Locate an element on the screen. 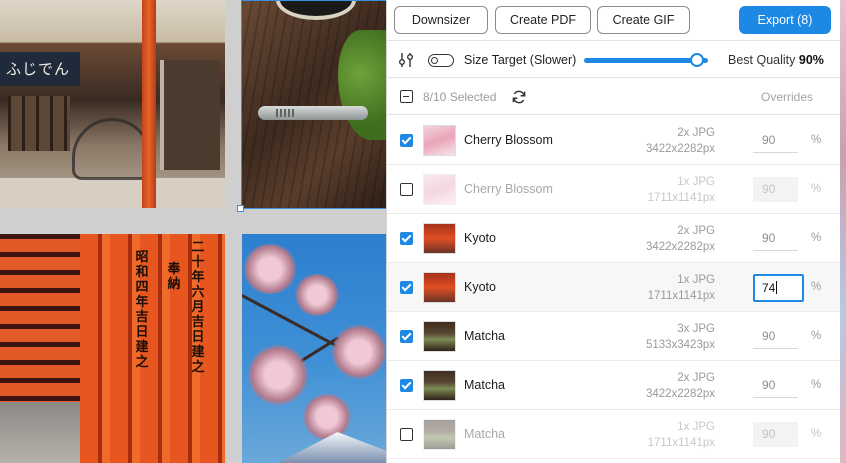 The height and width of the screenshot is (463, 846). shop-window is located at coordinates (39, 123).